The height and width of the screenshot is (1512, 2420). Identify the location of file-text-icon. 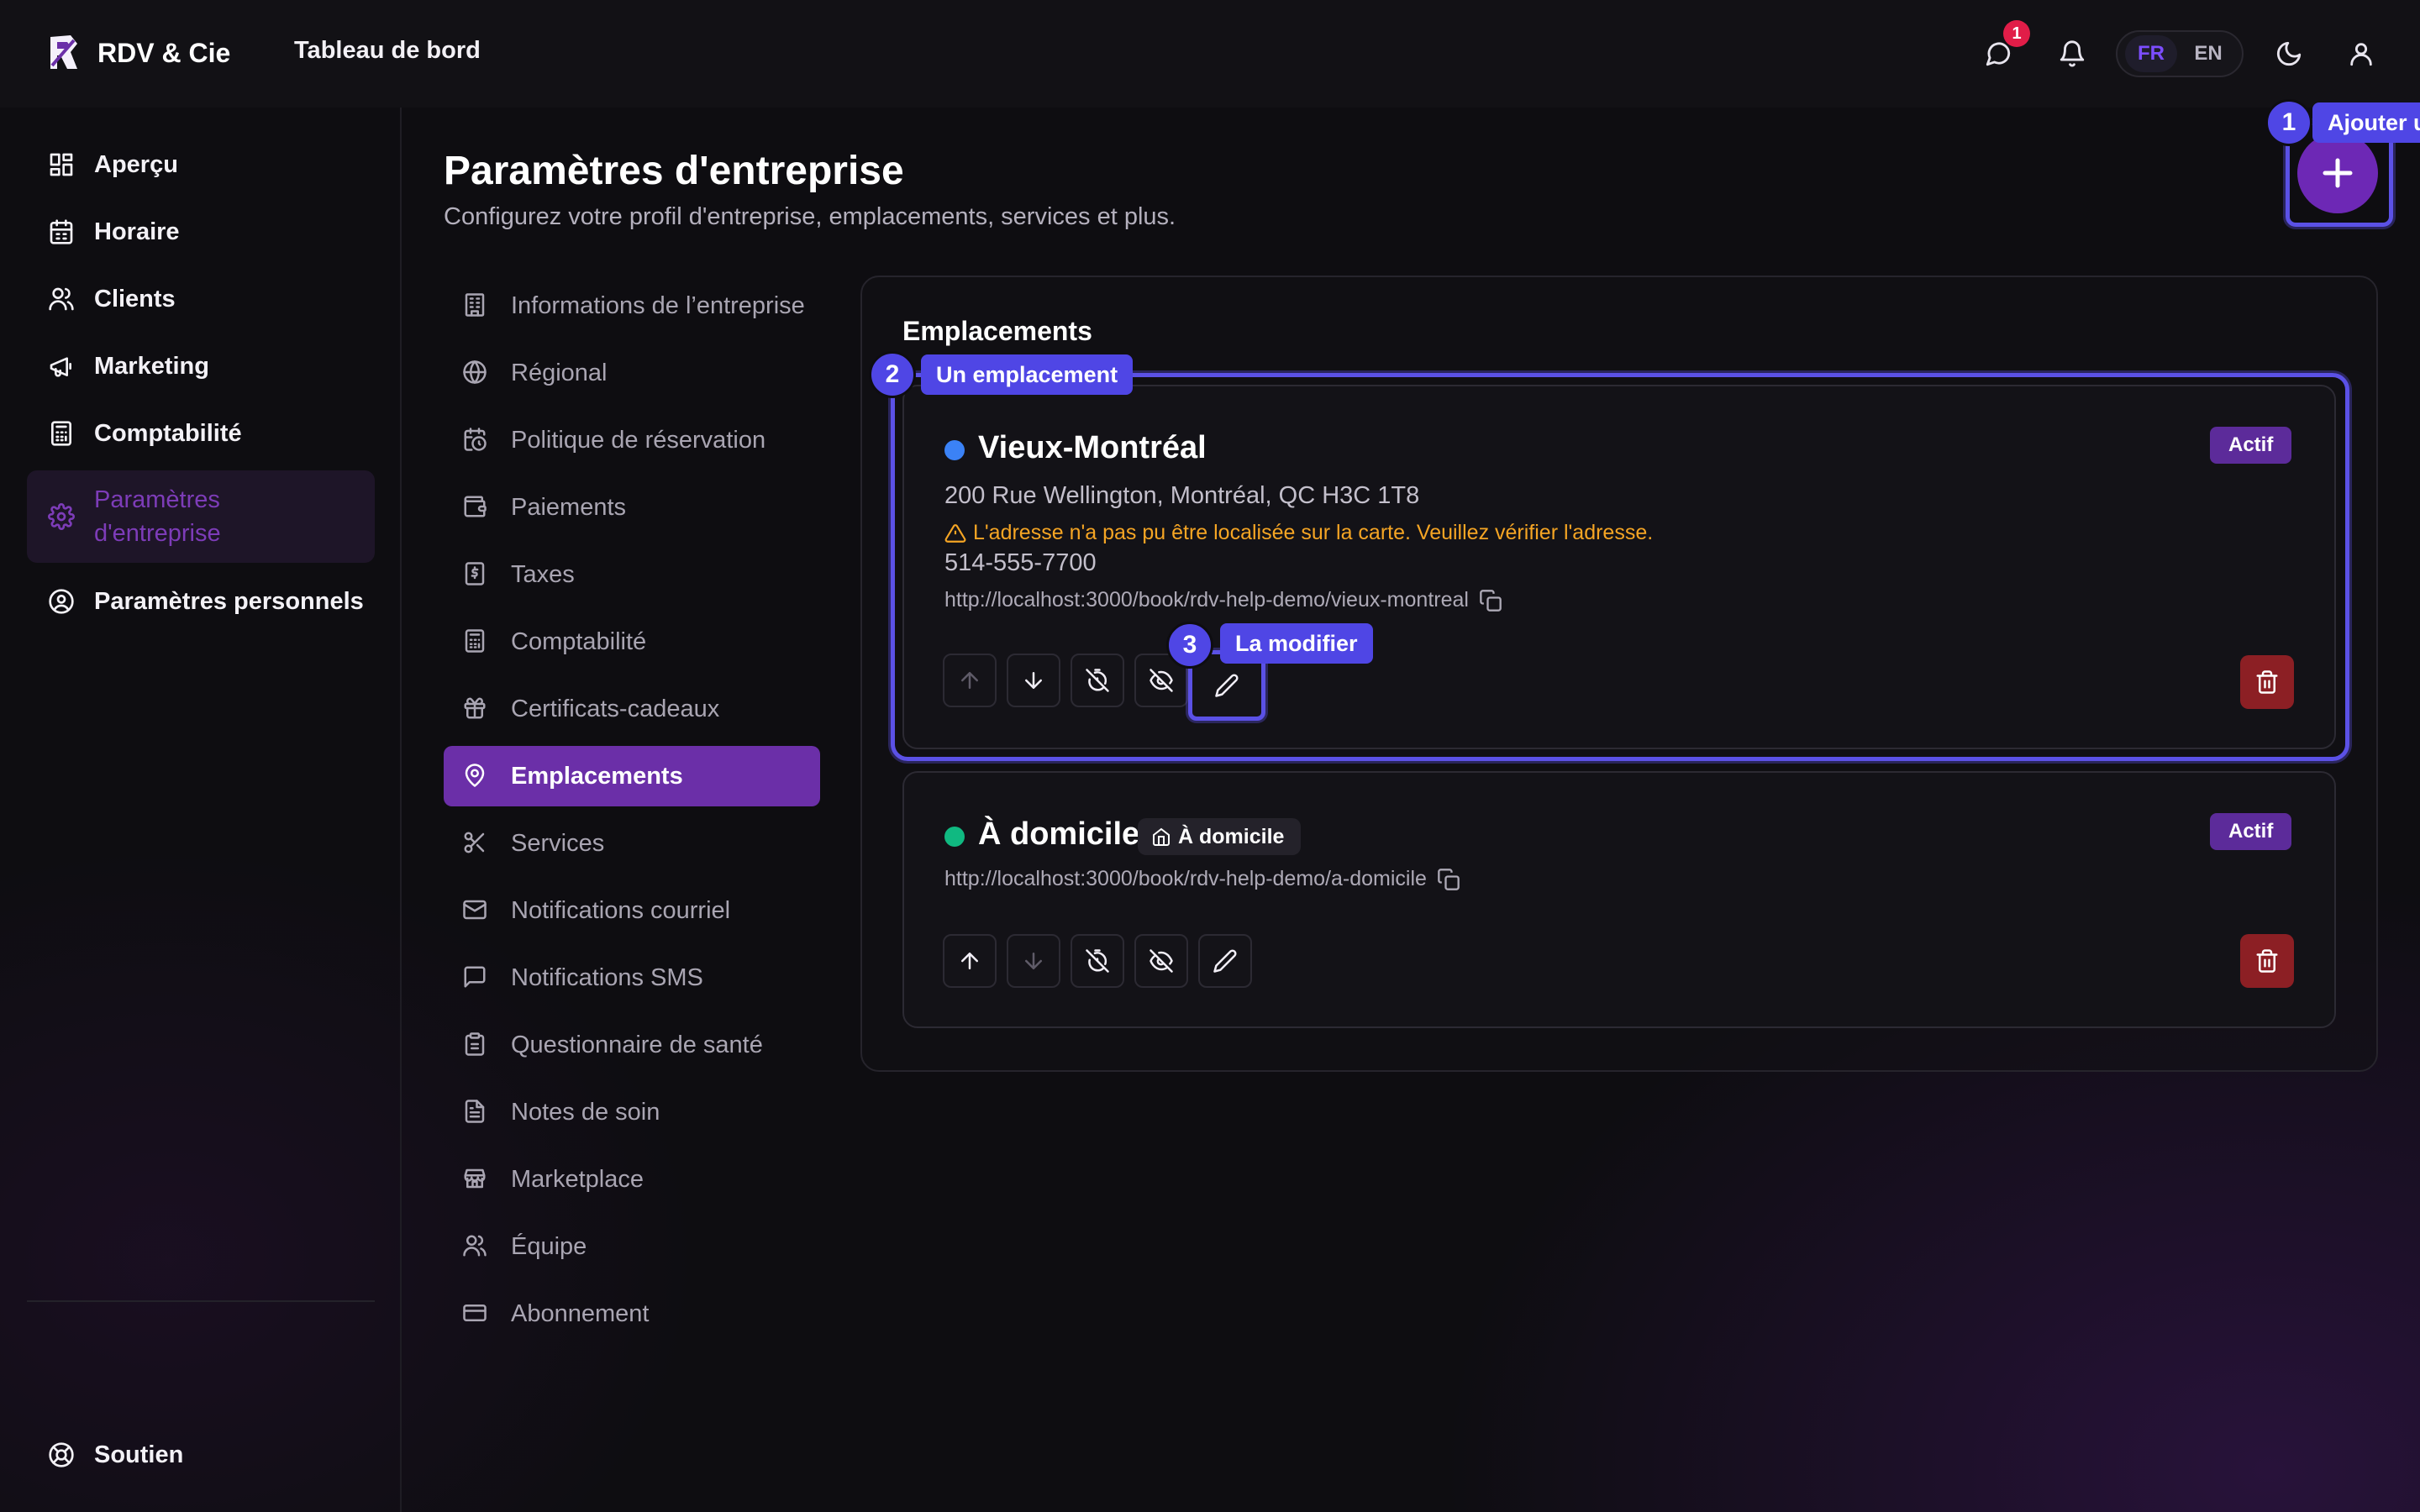
(476, 1112).